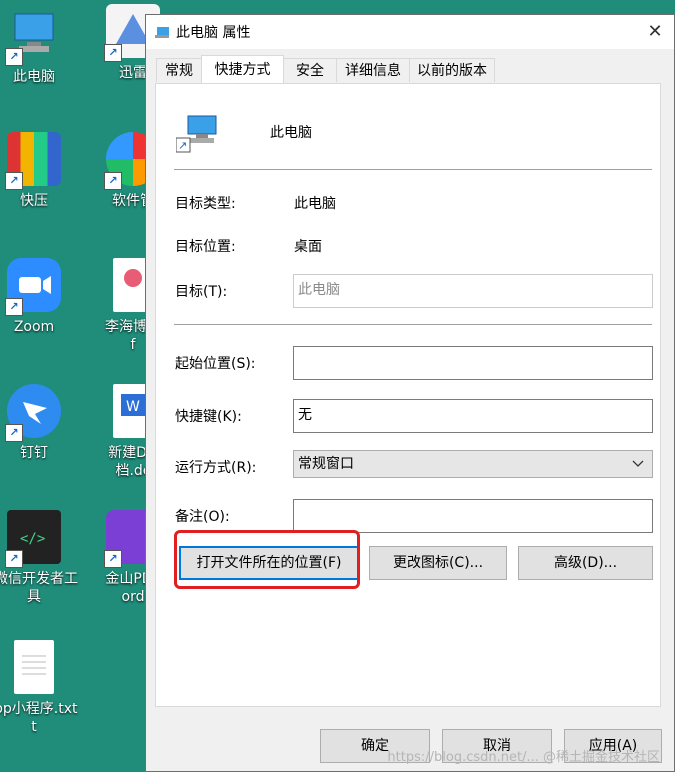 The width and height of the screenshot is (675, 772). What do you see at coordinates (638, 468) in the screenshot?
I see `chevron-down-icon` at bounding box center [638, 468].